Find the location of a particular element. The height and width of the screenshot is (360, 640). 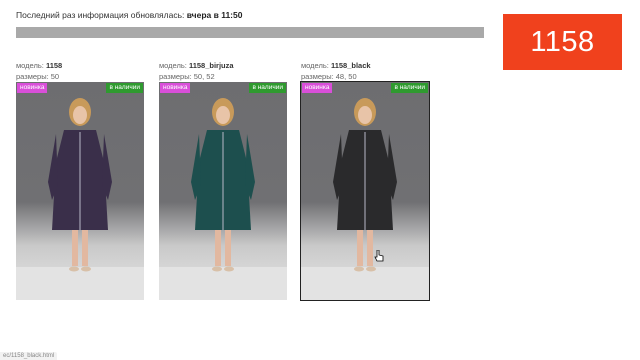

update-prefix: Последний раз информация обновлялась: is located at coordinates (100, 15).